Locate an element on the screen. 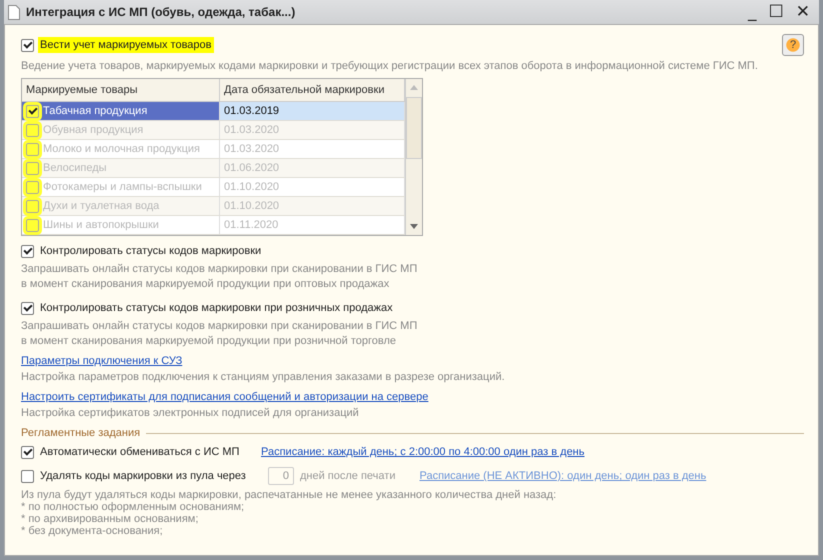 The width and height of the screenshot is (823, 560). help-button: ? is located at coordinates (793, 45).